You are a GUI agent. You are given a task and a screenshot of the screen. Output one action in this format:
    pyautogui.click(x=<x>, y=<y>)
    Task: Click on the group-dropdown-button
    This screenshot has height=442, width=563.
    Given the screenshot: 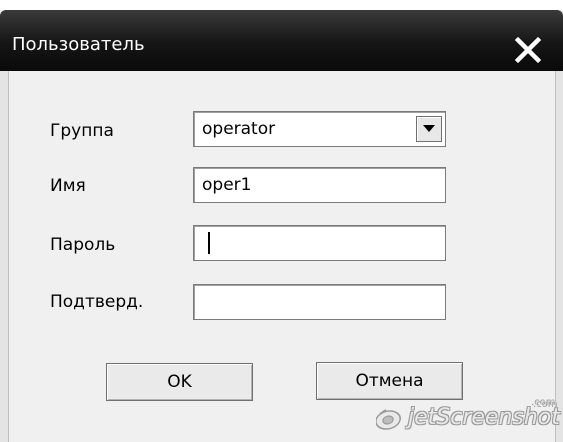 What is the action you would take?
    pyautogui.click(x=429, y=129)
    